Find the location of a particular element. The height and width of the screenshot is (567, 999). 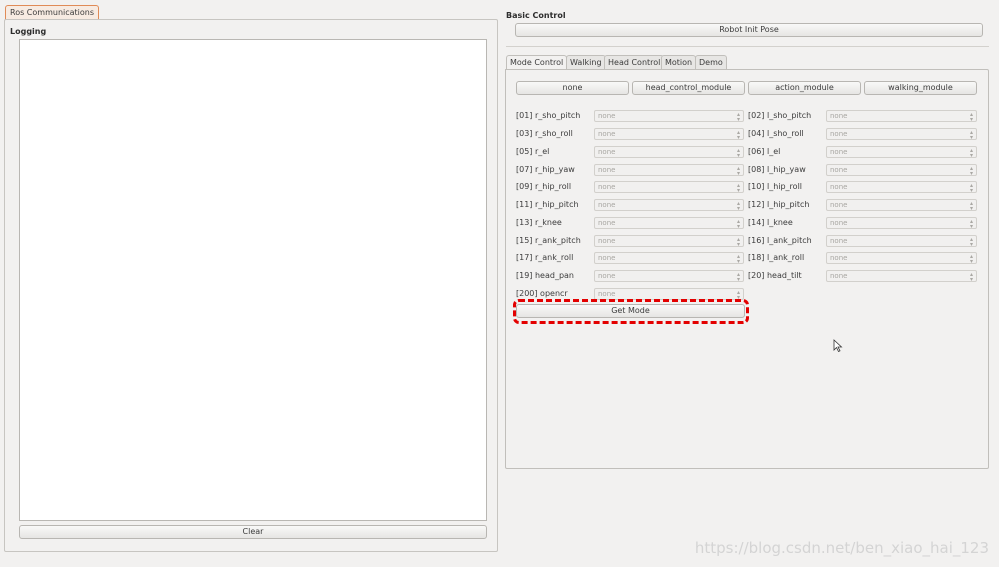

joint-label: [05] r_el is located at coordinates (533, 151).